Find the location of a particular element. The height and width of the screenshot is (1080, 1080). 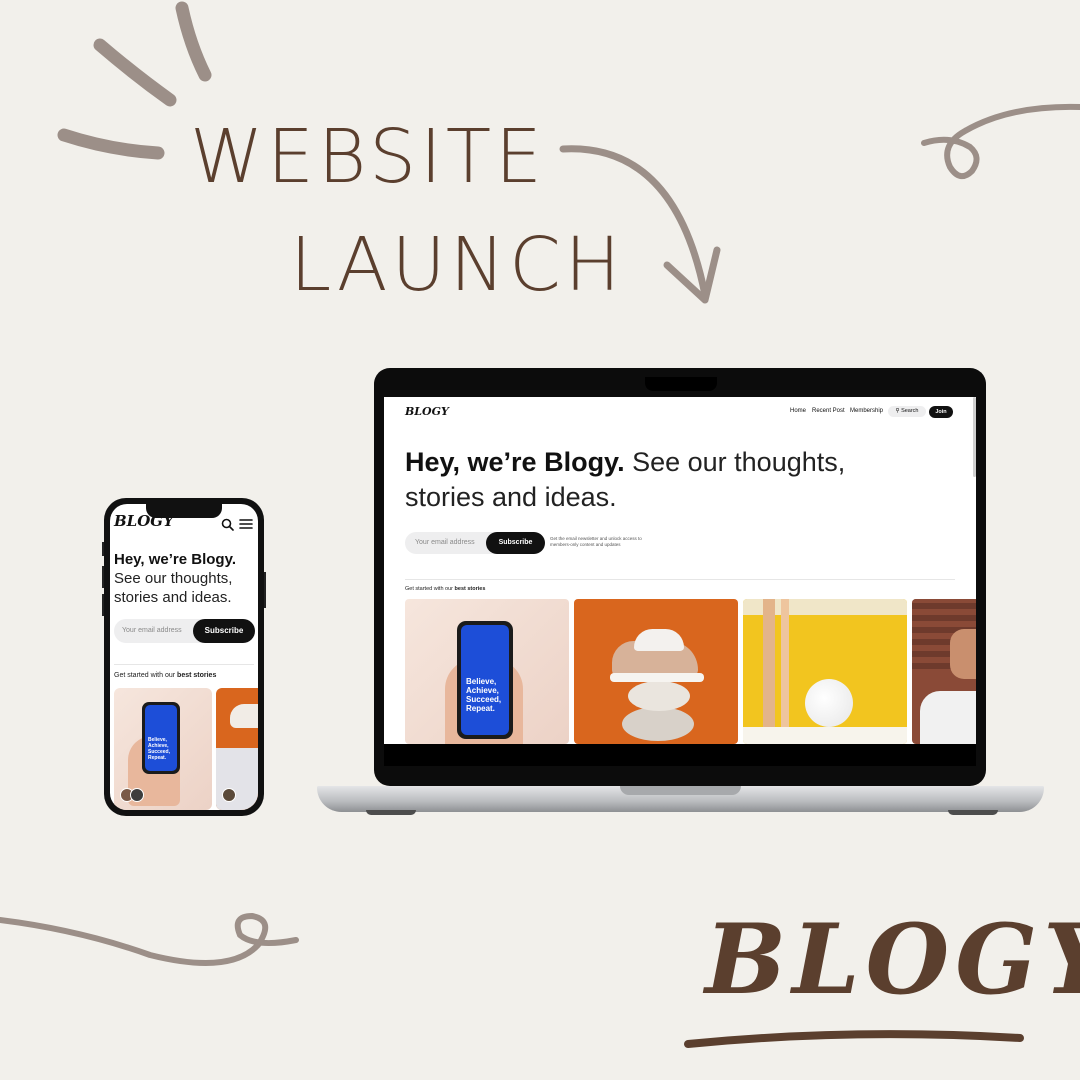

search-icon is located at coordinates (227, 524).